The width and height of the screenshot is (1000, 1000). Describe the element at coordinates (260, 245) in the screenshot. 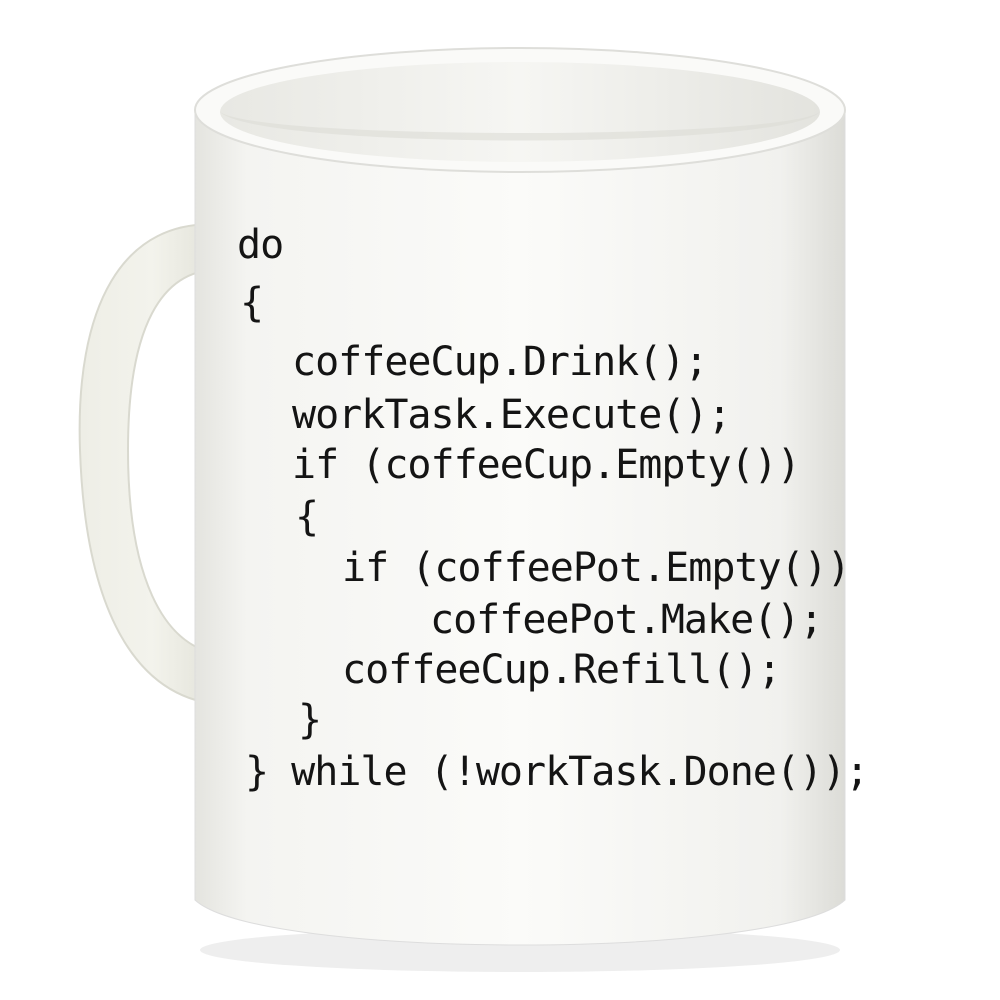

I see `code-line-do: do` at that location.